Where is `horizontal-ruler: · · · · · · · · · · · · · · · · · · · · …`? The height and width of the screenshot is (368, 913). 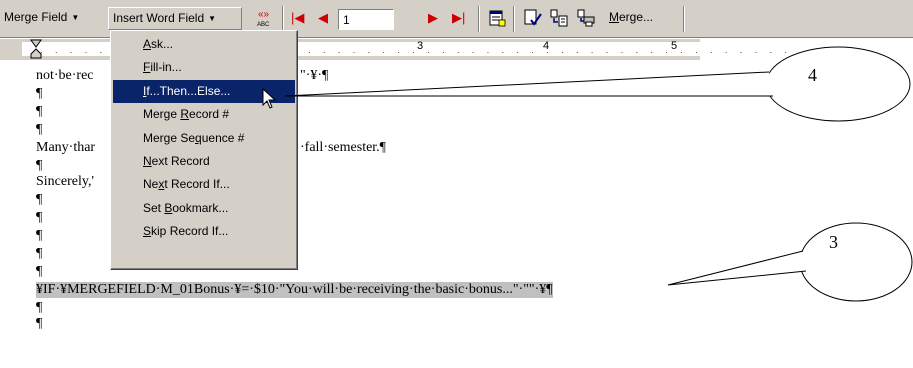 horizontal-ruler: · · · · · · · · · · · · · · · · · · · · … is located at coordinates (401, 49).